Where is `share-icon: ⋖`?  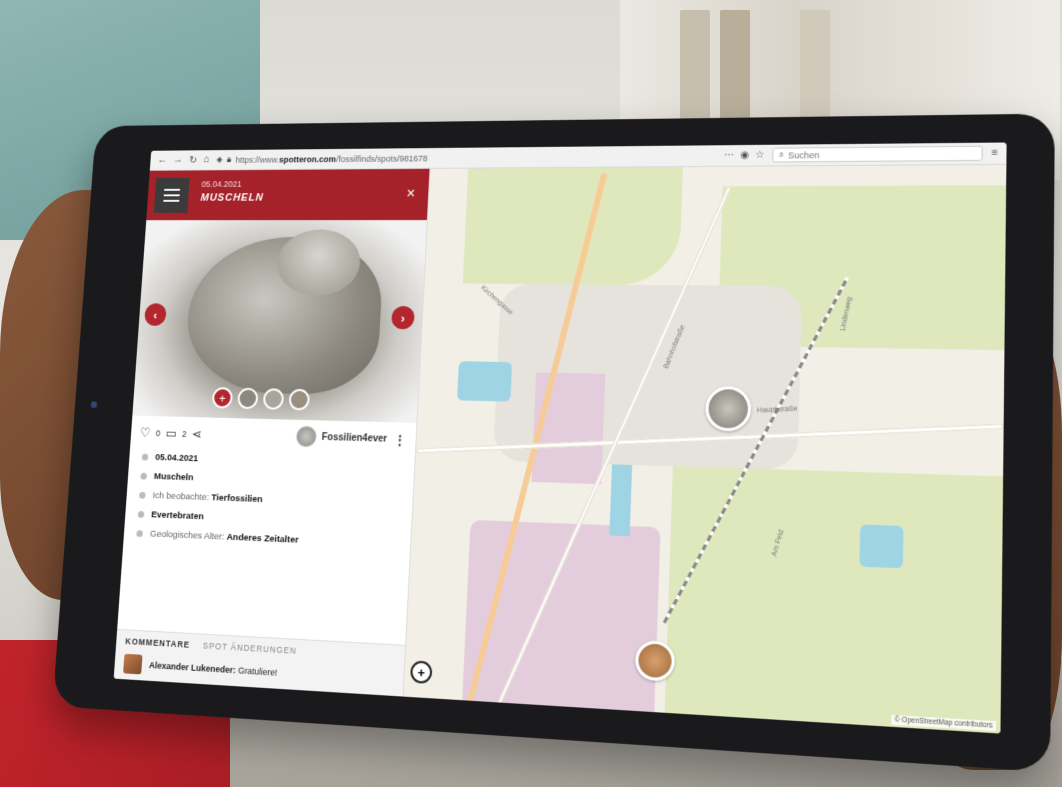
share-icon: ⋖ is located at coordinates (196, 435).